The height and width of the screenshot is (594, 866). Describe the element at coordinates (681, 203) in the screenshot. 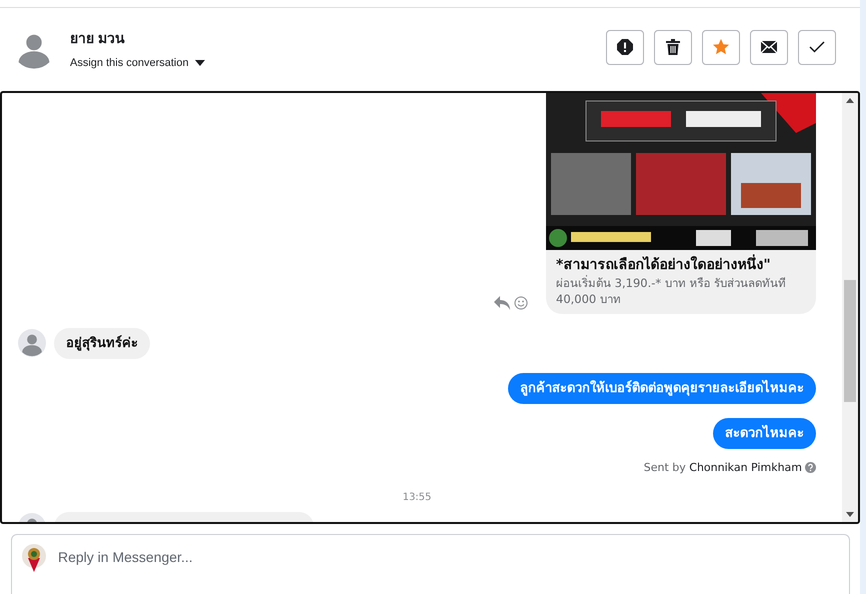

I see `message-card: *สามารถเลือกได้อย่างใดอย่างหนึ่ง" ผ่อนเริ่มต้น 3,190.-* บาท หรือ รับส่วนลดทันที 40,000 บาท` at that location.